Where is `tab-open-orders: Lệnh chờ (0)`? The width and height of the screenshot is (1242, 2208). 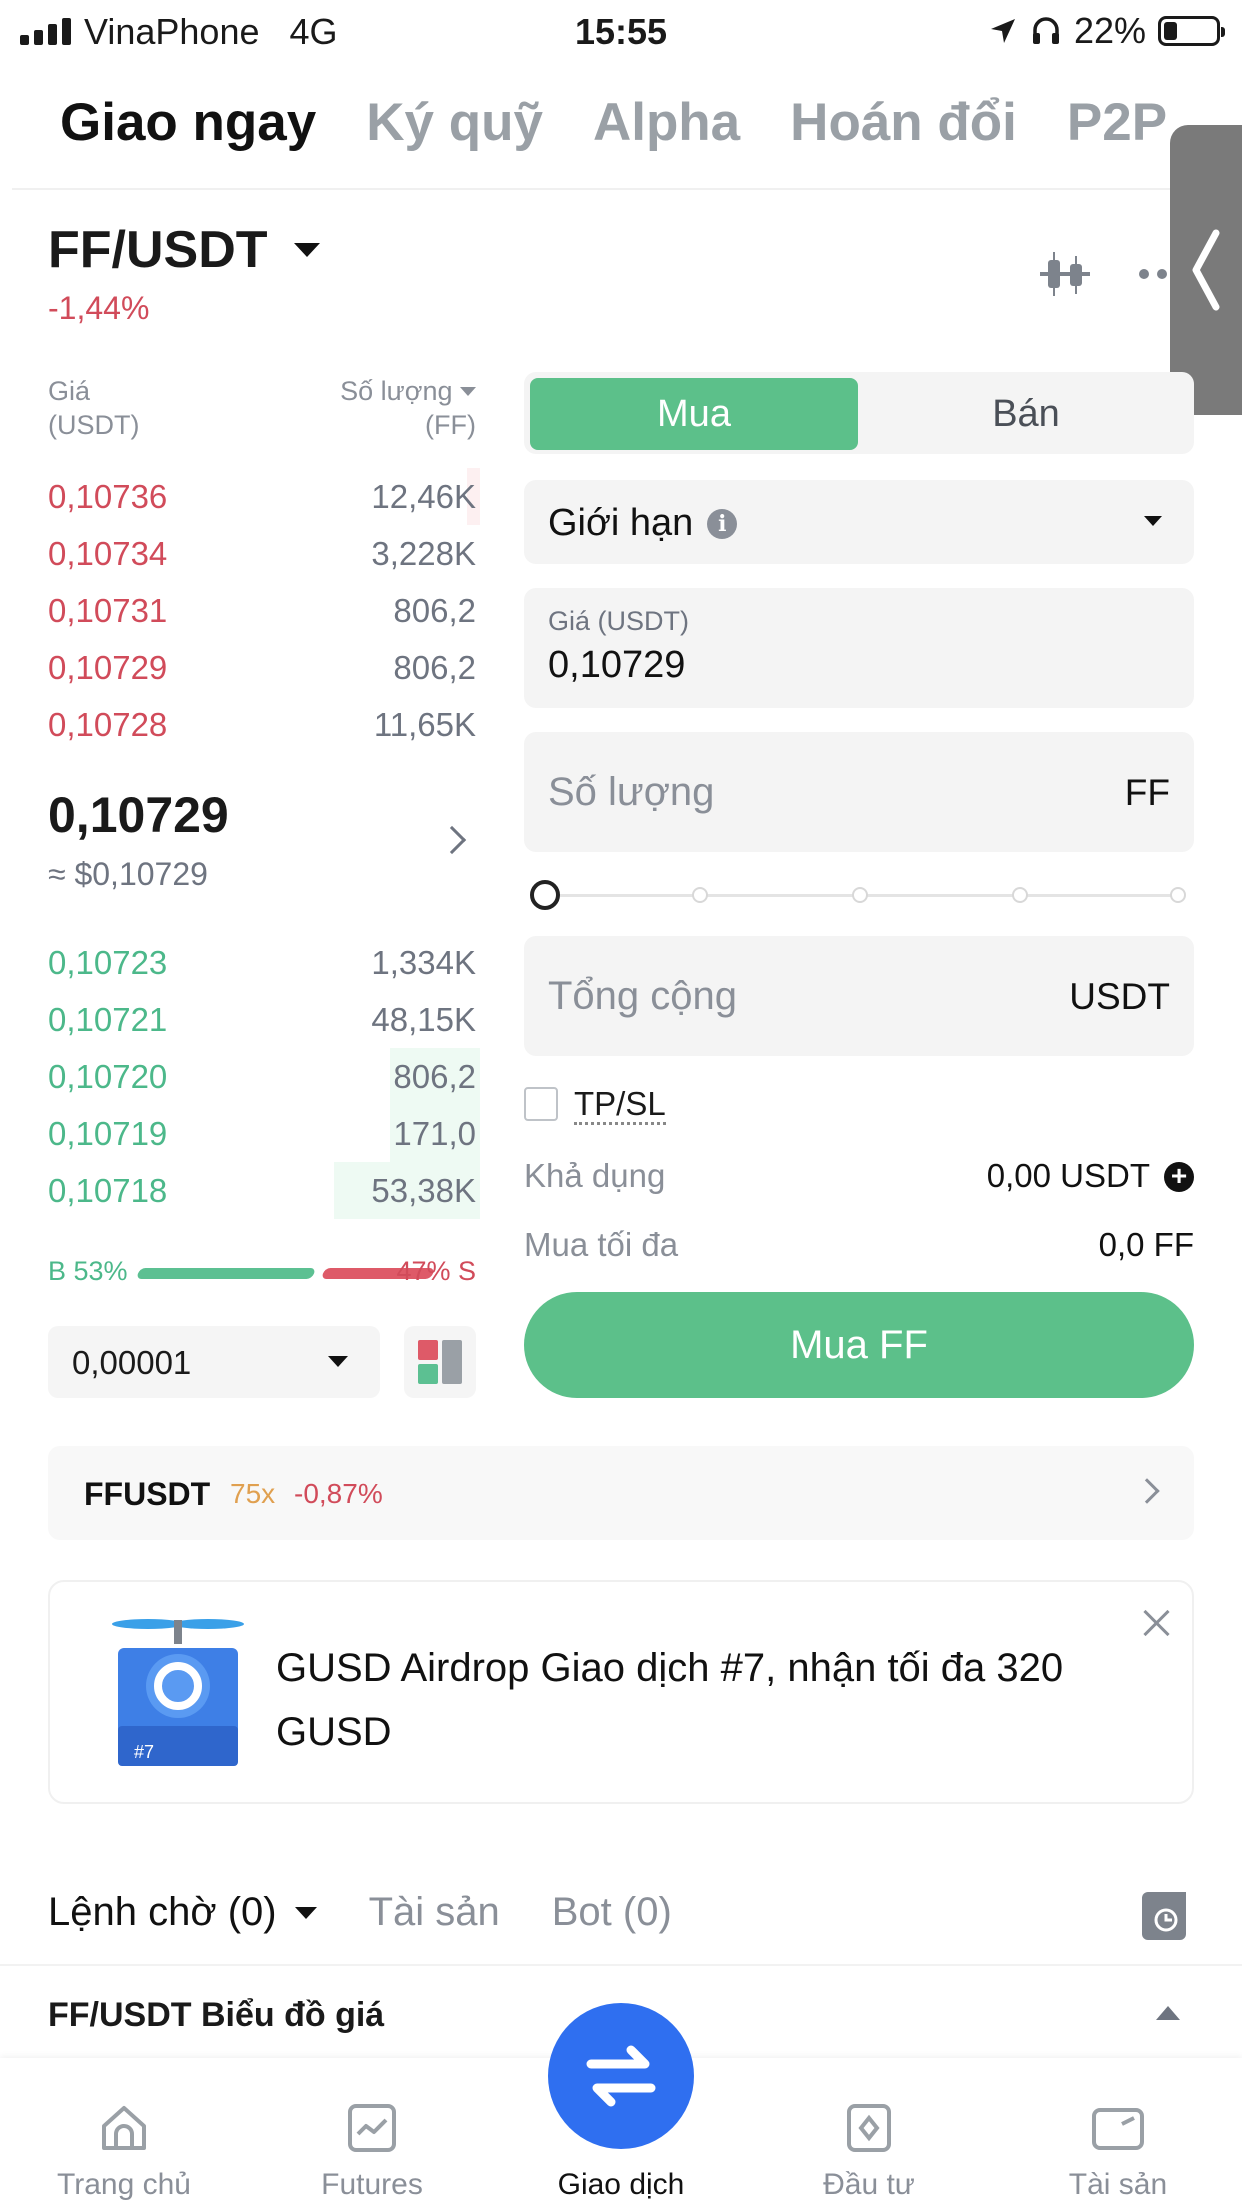
tab-open-orders: Lệnh chờ (0) is located at coordinates (182, 1912).